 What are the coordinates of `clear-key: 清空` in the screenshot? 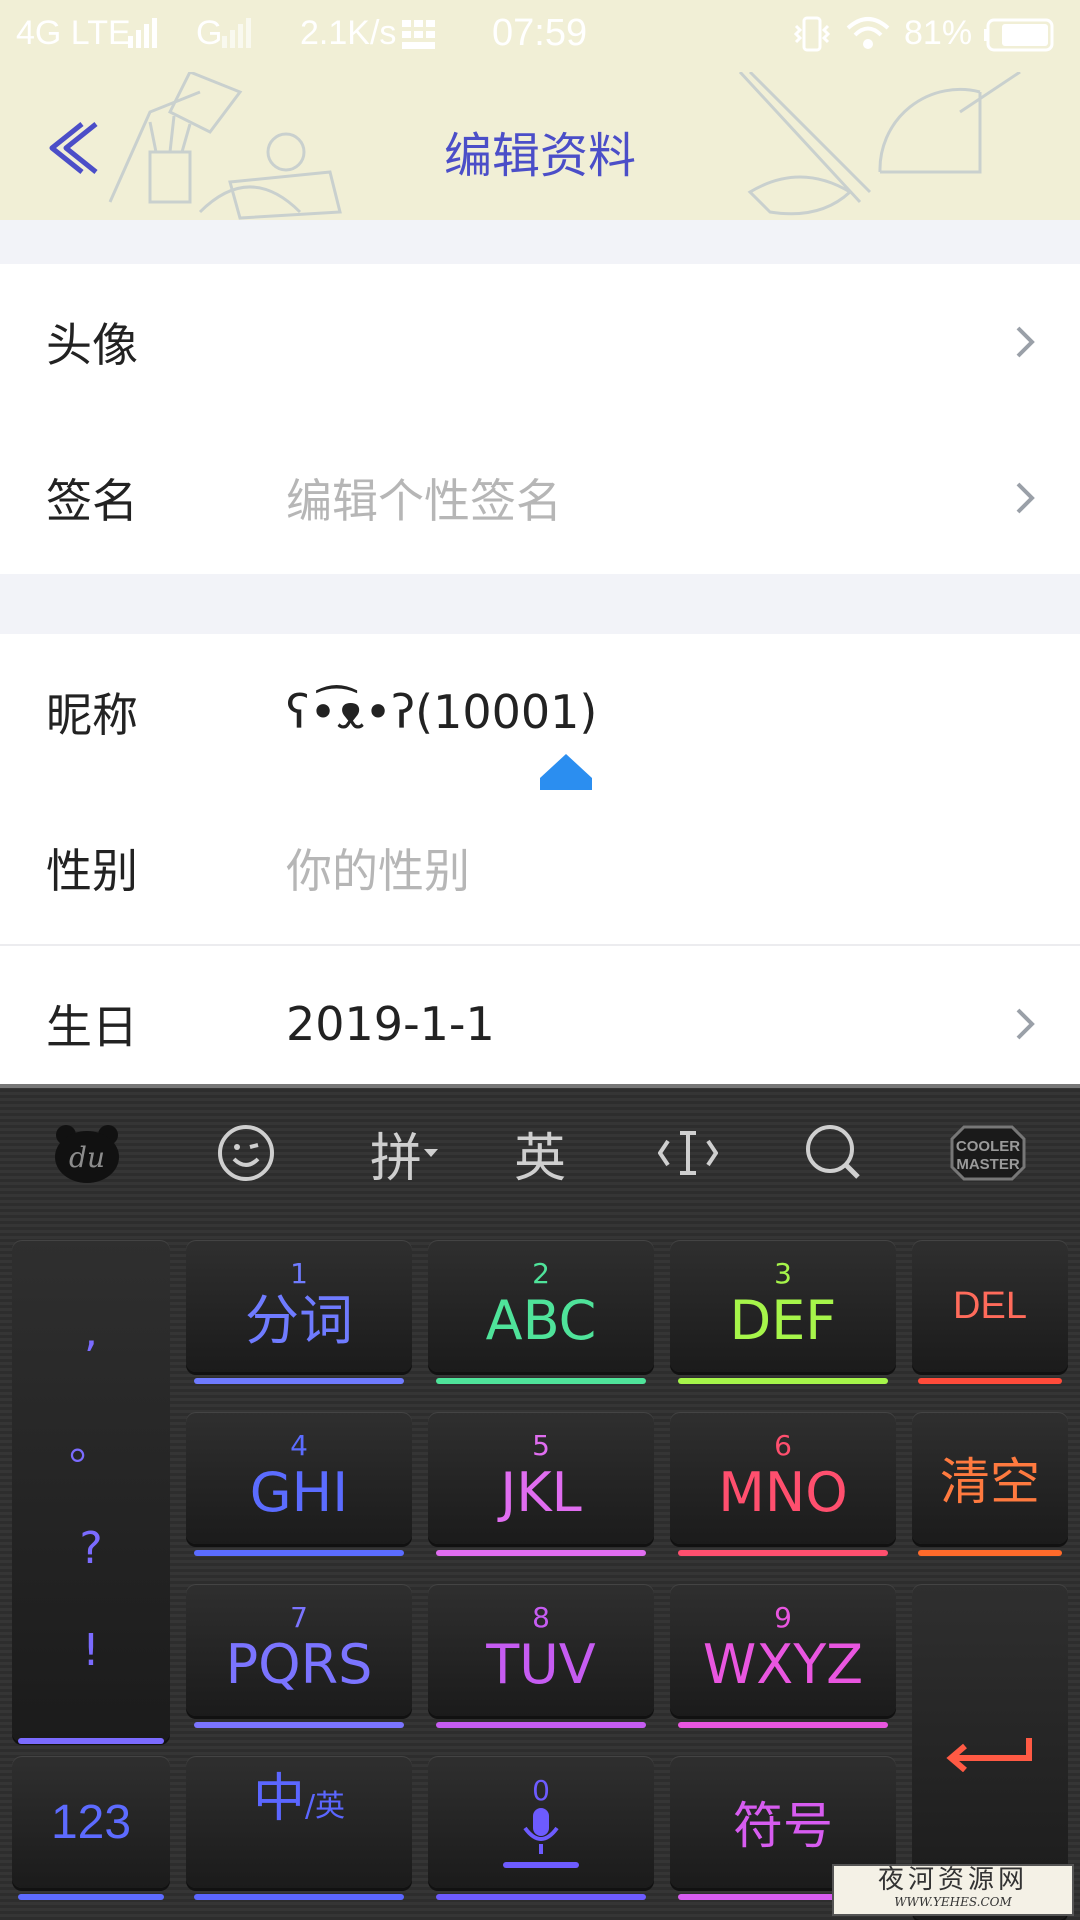 It's located at (990, 1478).